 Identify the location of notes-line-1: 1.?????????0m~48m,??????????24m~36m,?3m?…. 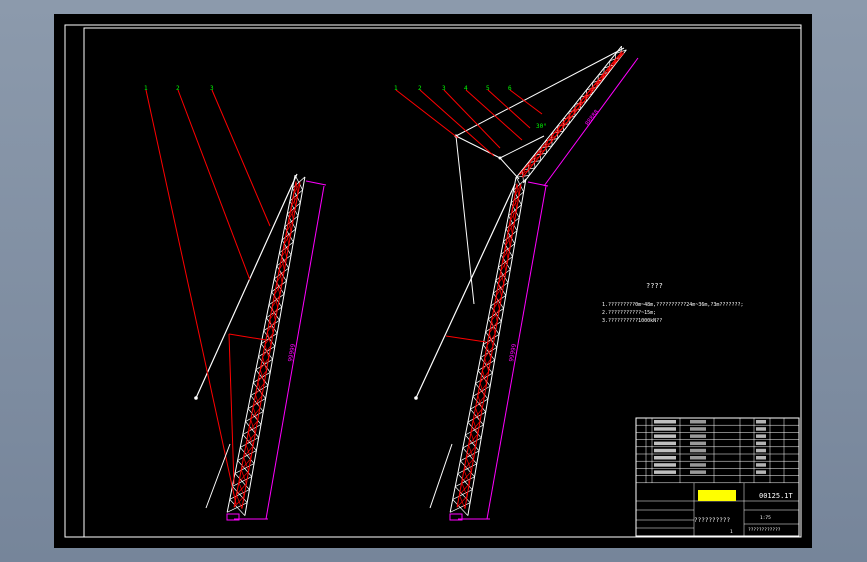
(672, 305).